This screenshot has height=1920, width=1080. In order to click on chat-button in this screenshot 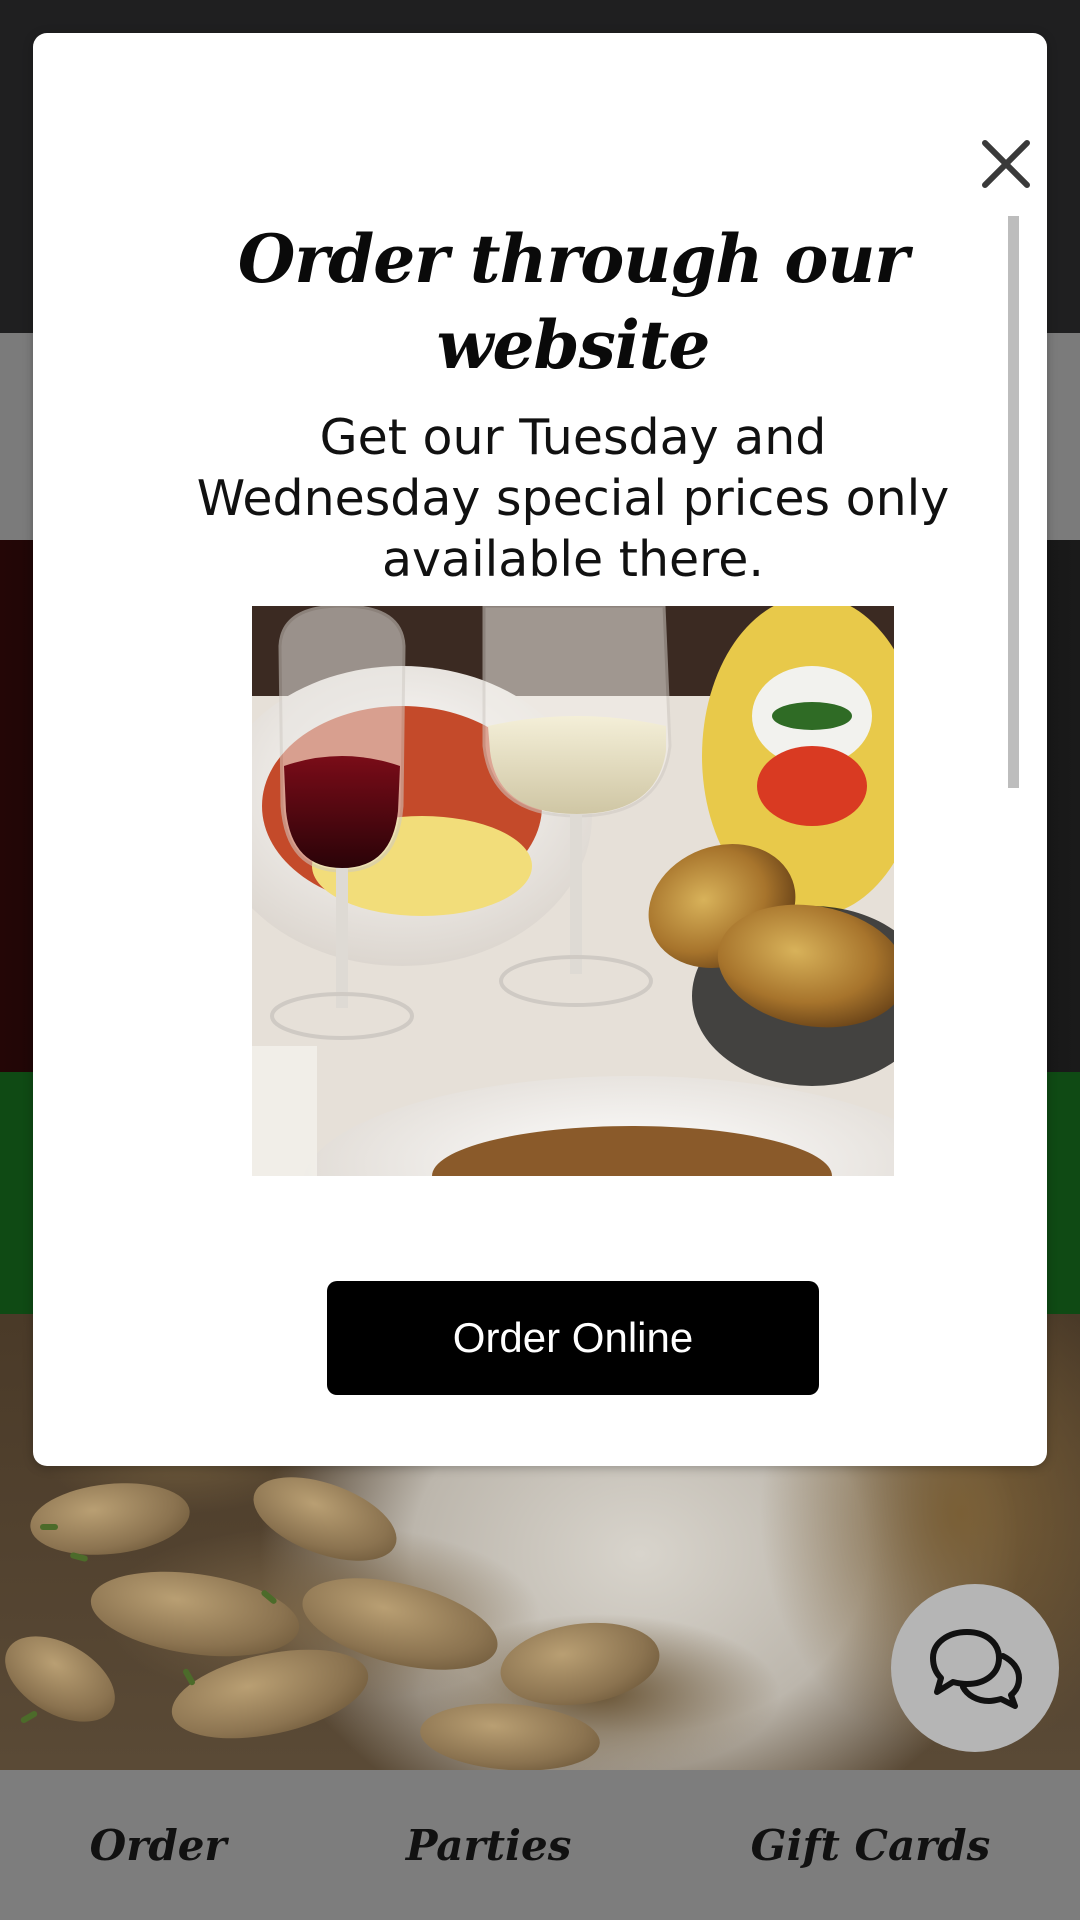, I will do `click(975, 1668)`.